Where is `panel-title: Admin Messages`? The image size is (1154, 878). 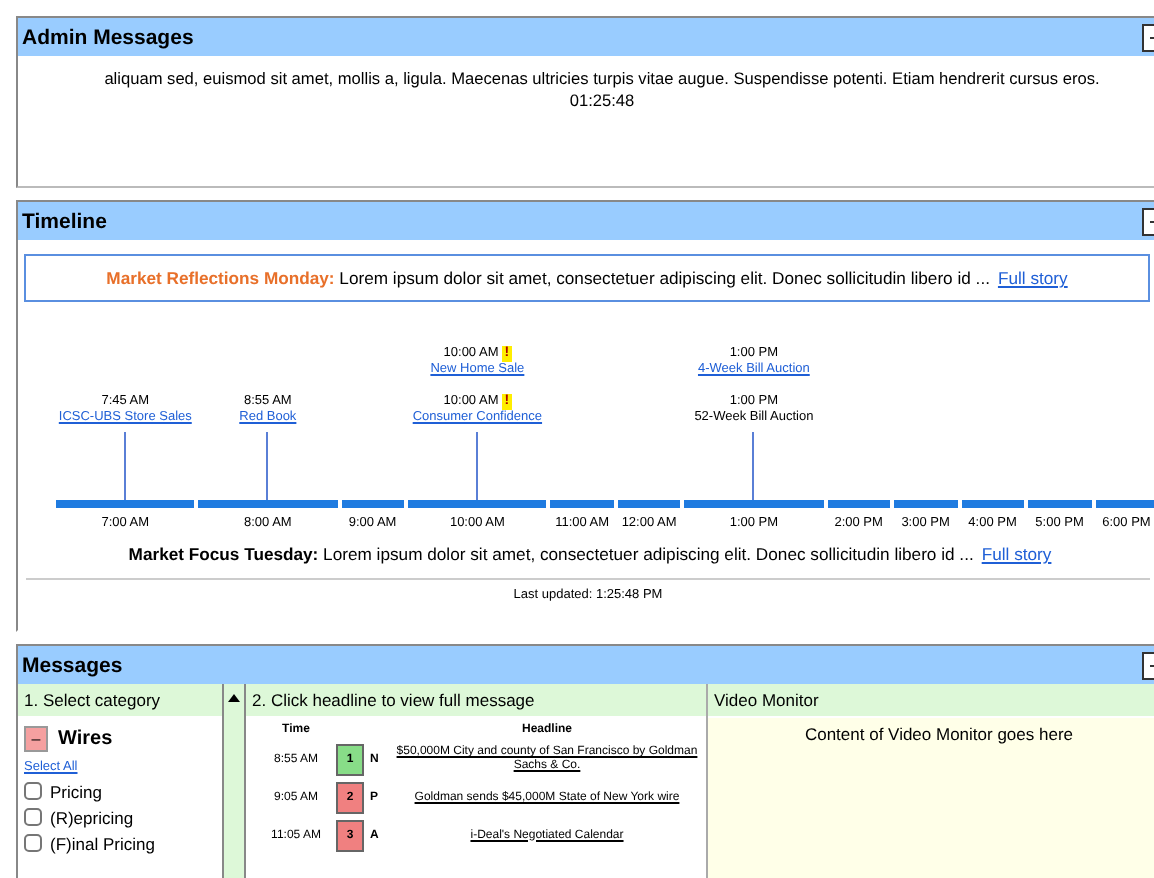
panel-title: Admin Messages is located at coordinates (108, 37).